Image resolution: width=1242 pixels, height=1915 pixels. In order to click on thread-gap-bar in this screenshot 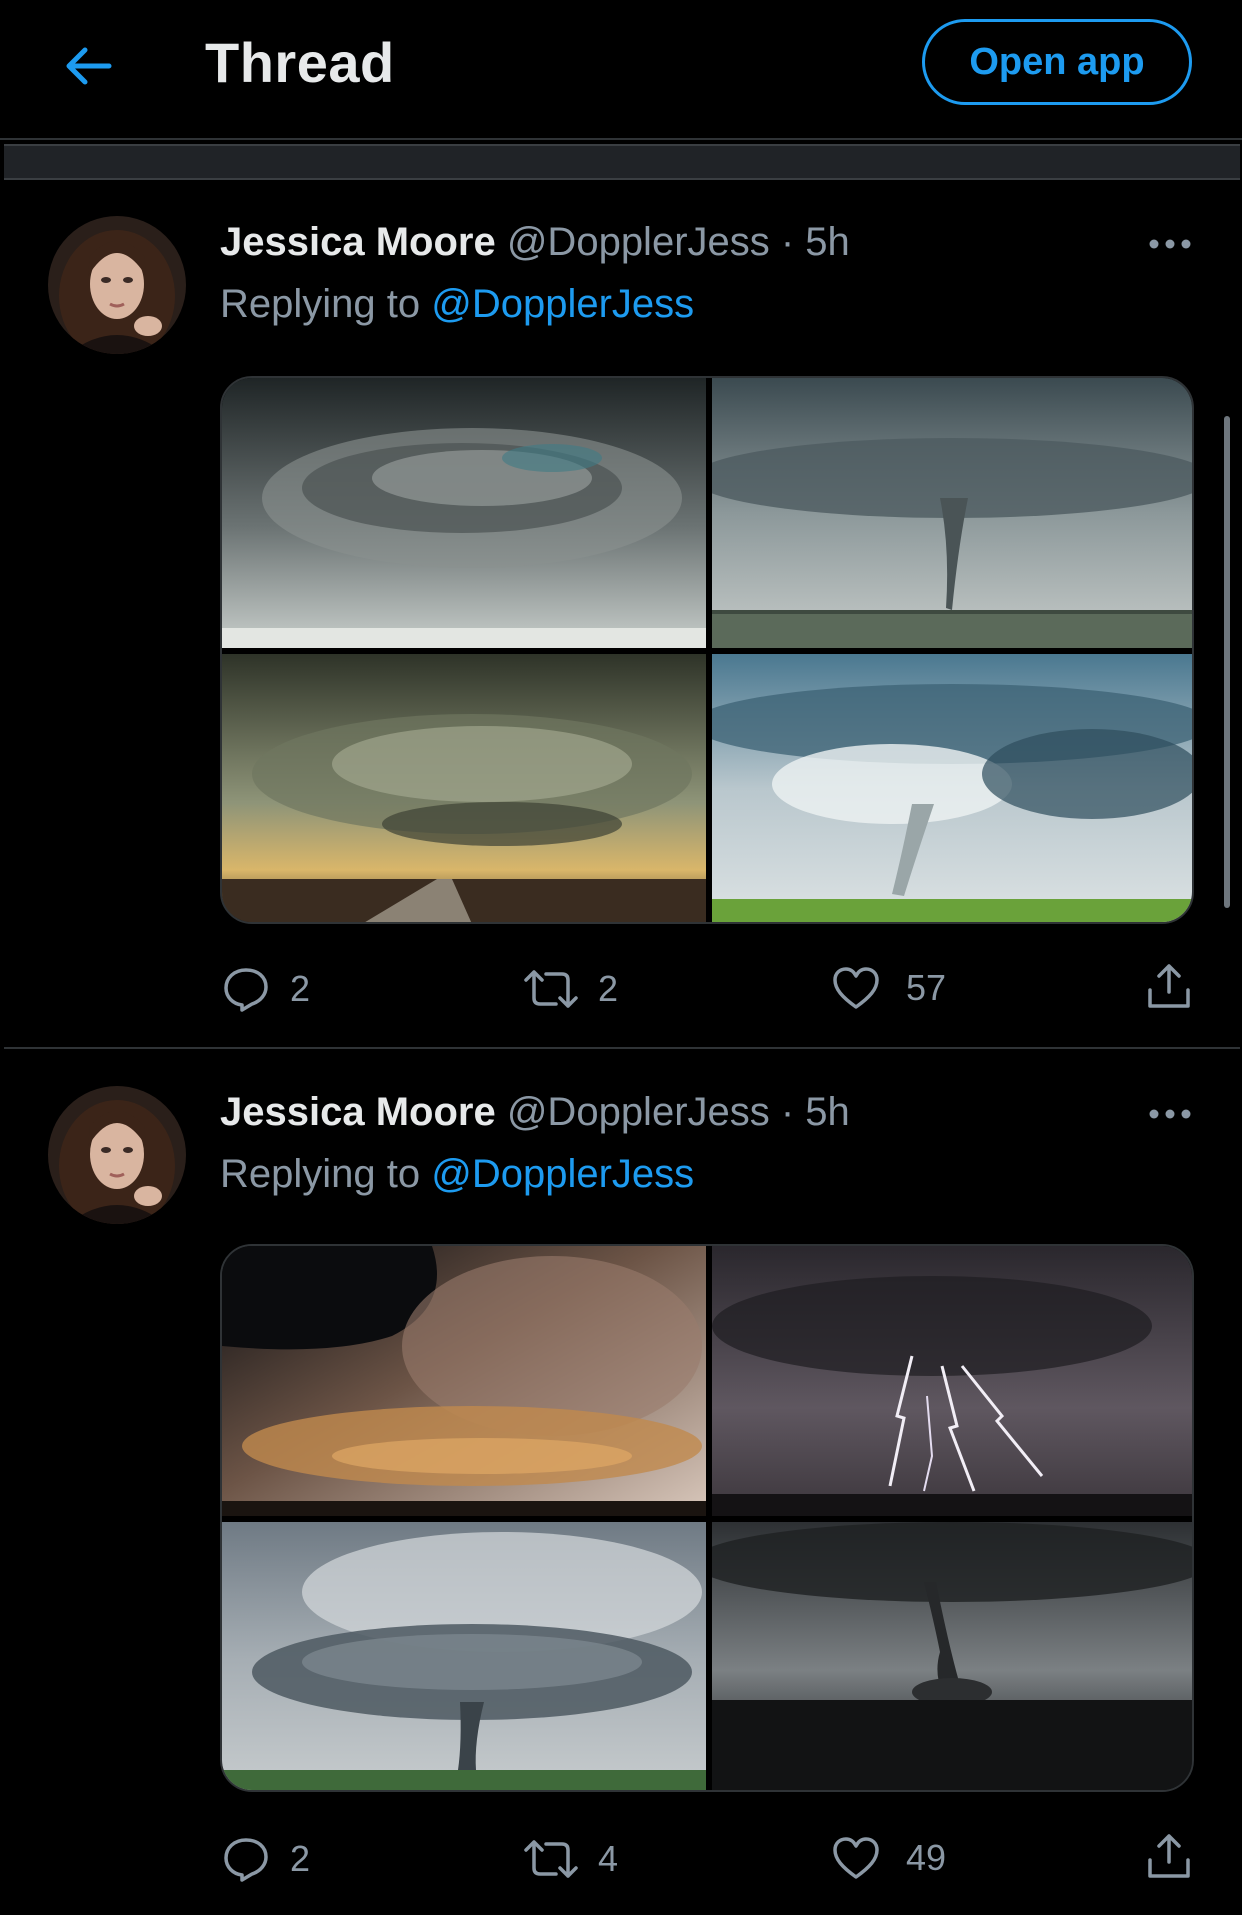, I will do `click(622, 162)`.